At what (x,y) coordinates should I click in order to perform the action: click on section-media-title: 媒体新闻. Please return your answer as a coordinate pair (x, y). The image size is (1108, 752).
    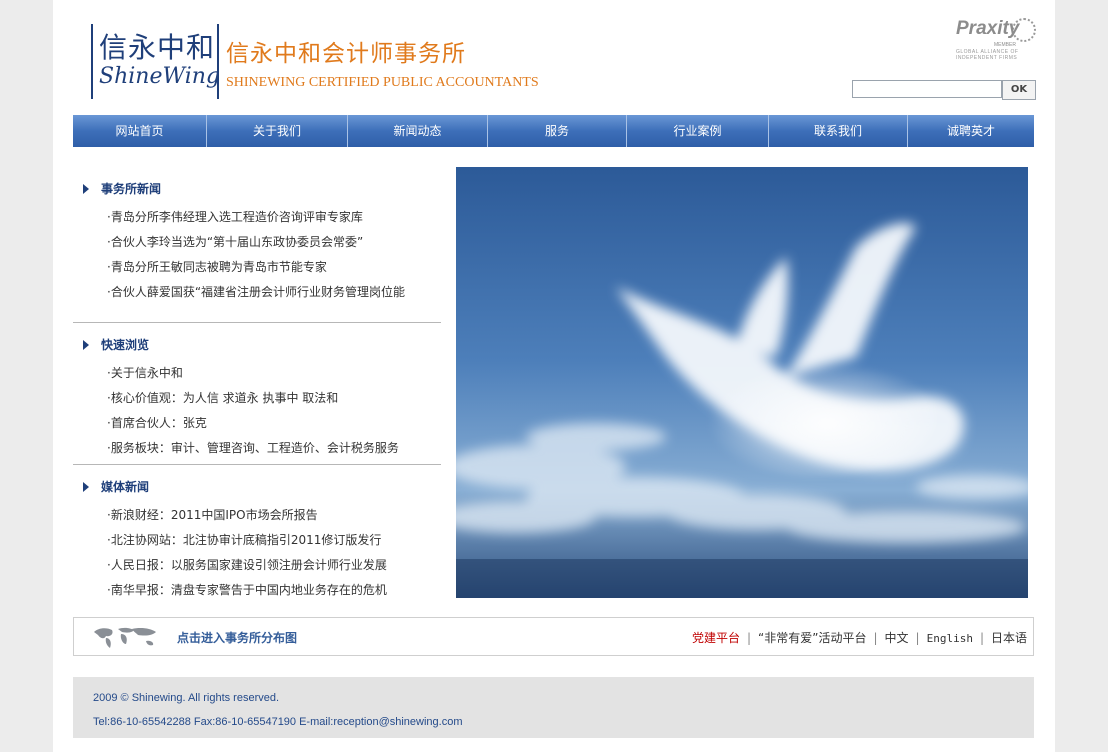
    Looking at the image, I should click on (125, 487).